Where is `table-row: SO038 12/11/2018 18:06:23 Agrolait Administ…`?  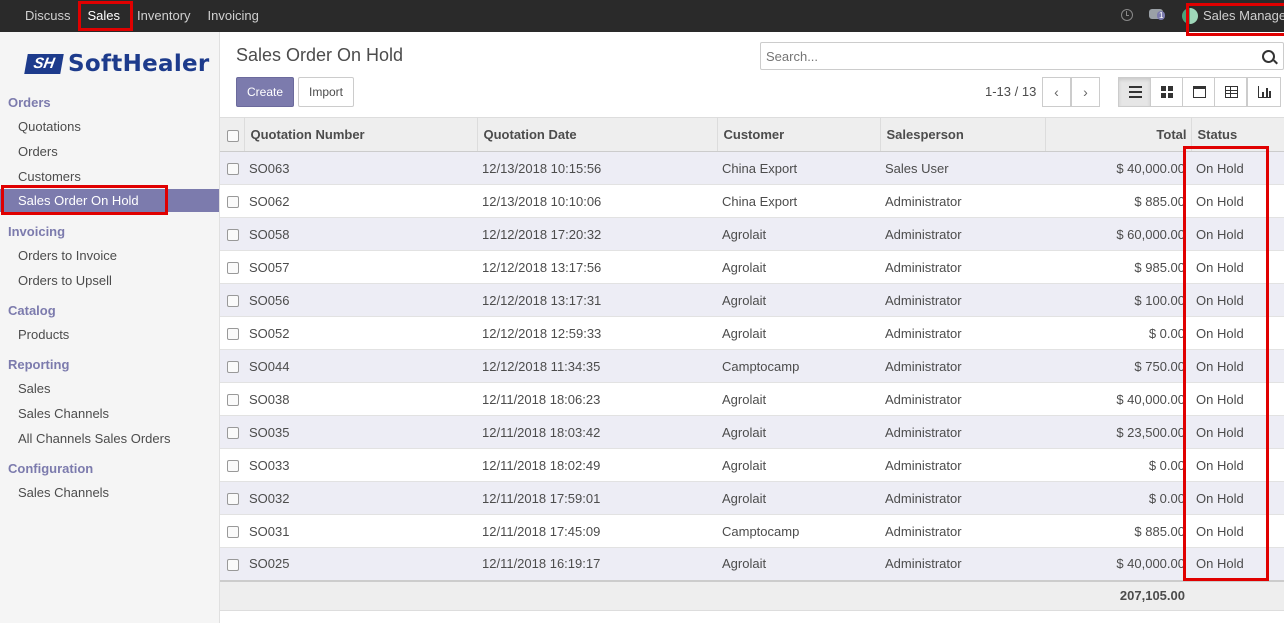 table-row: SO038 12/11/2018 18:06:23 Agrolait Administ… is located at coordinates (752, 399).